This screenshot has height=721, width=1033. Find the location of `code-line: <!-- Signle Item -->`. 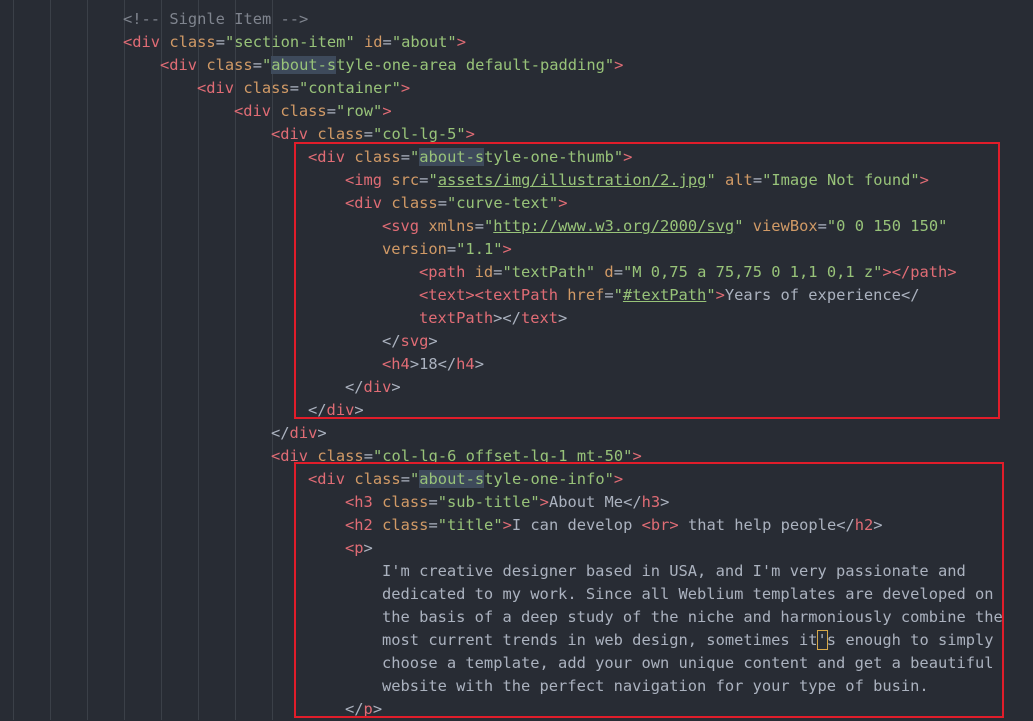

code-line: <!-- Signle Item --> is located at coordinates (215, 19).